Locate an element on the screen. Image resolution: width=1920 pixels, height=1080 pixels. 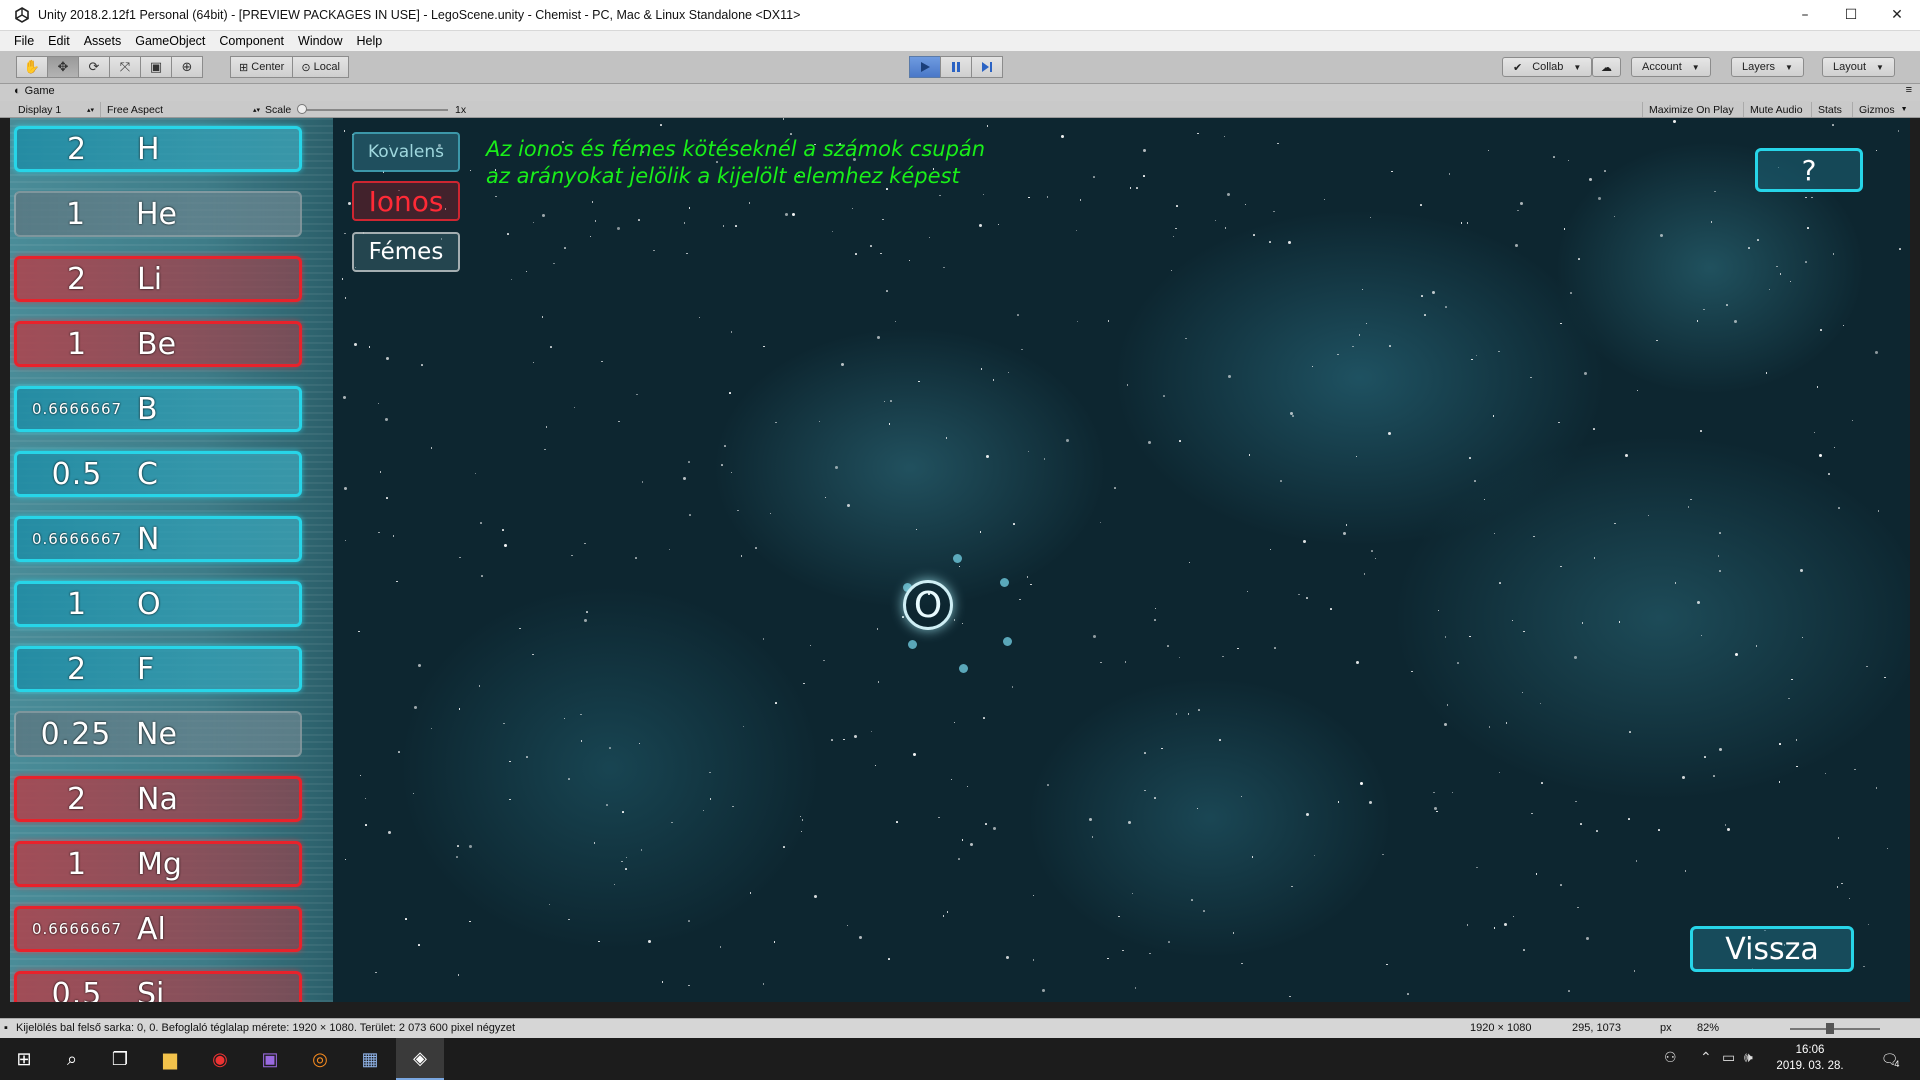
task-view-icon: ❐ is located at coordinates (120, 1059).